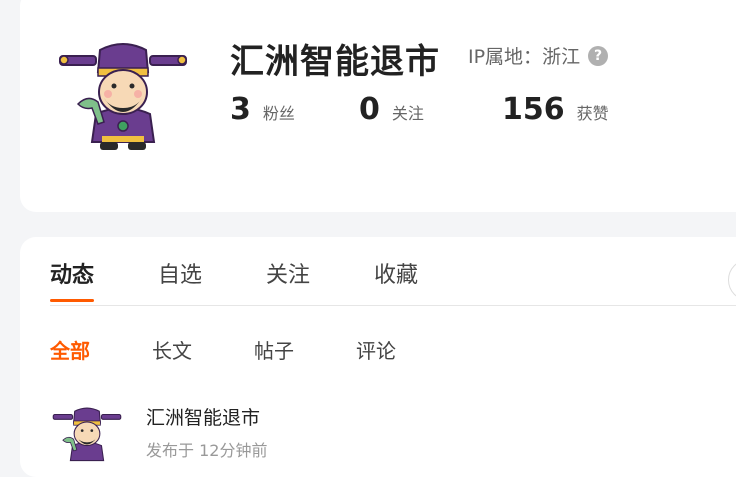  What do you see at coordinates (72, 279) in the screenshot?
I see `tab-dynamics: 动态` at bounding box center [72, 279].